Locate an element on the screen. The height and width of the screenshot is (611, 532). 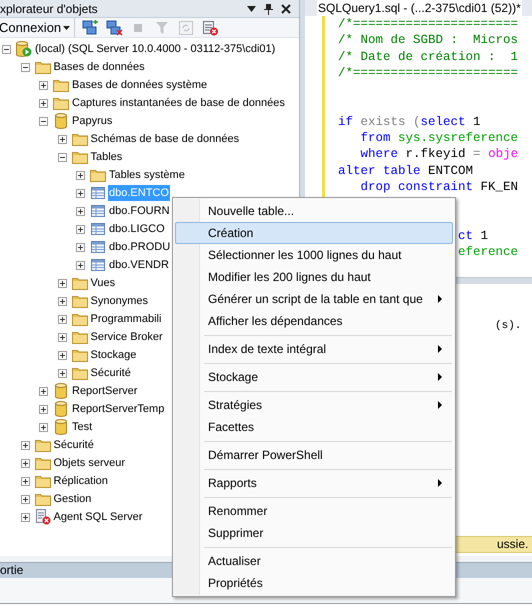
results-message: (s). is located at coordinates (508, 326).